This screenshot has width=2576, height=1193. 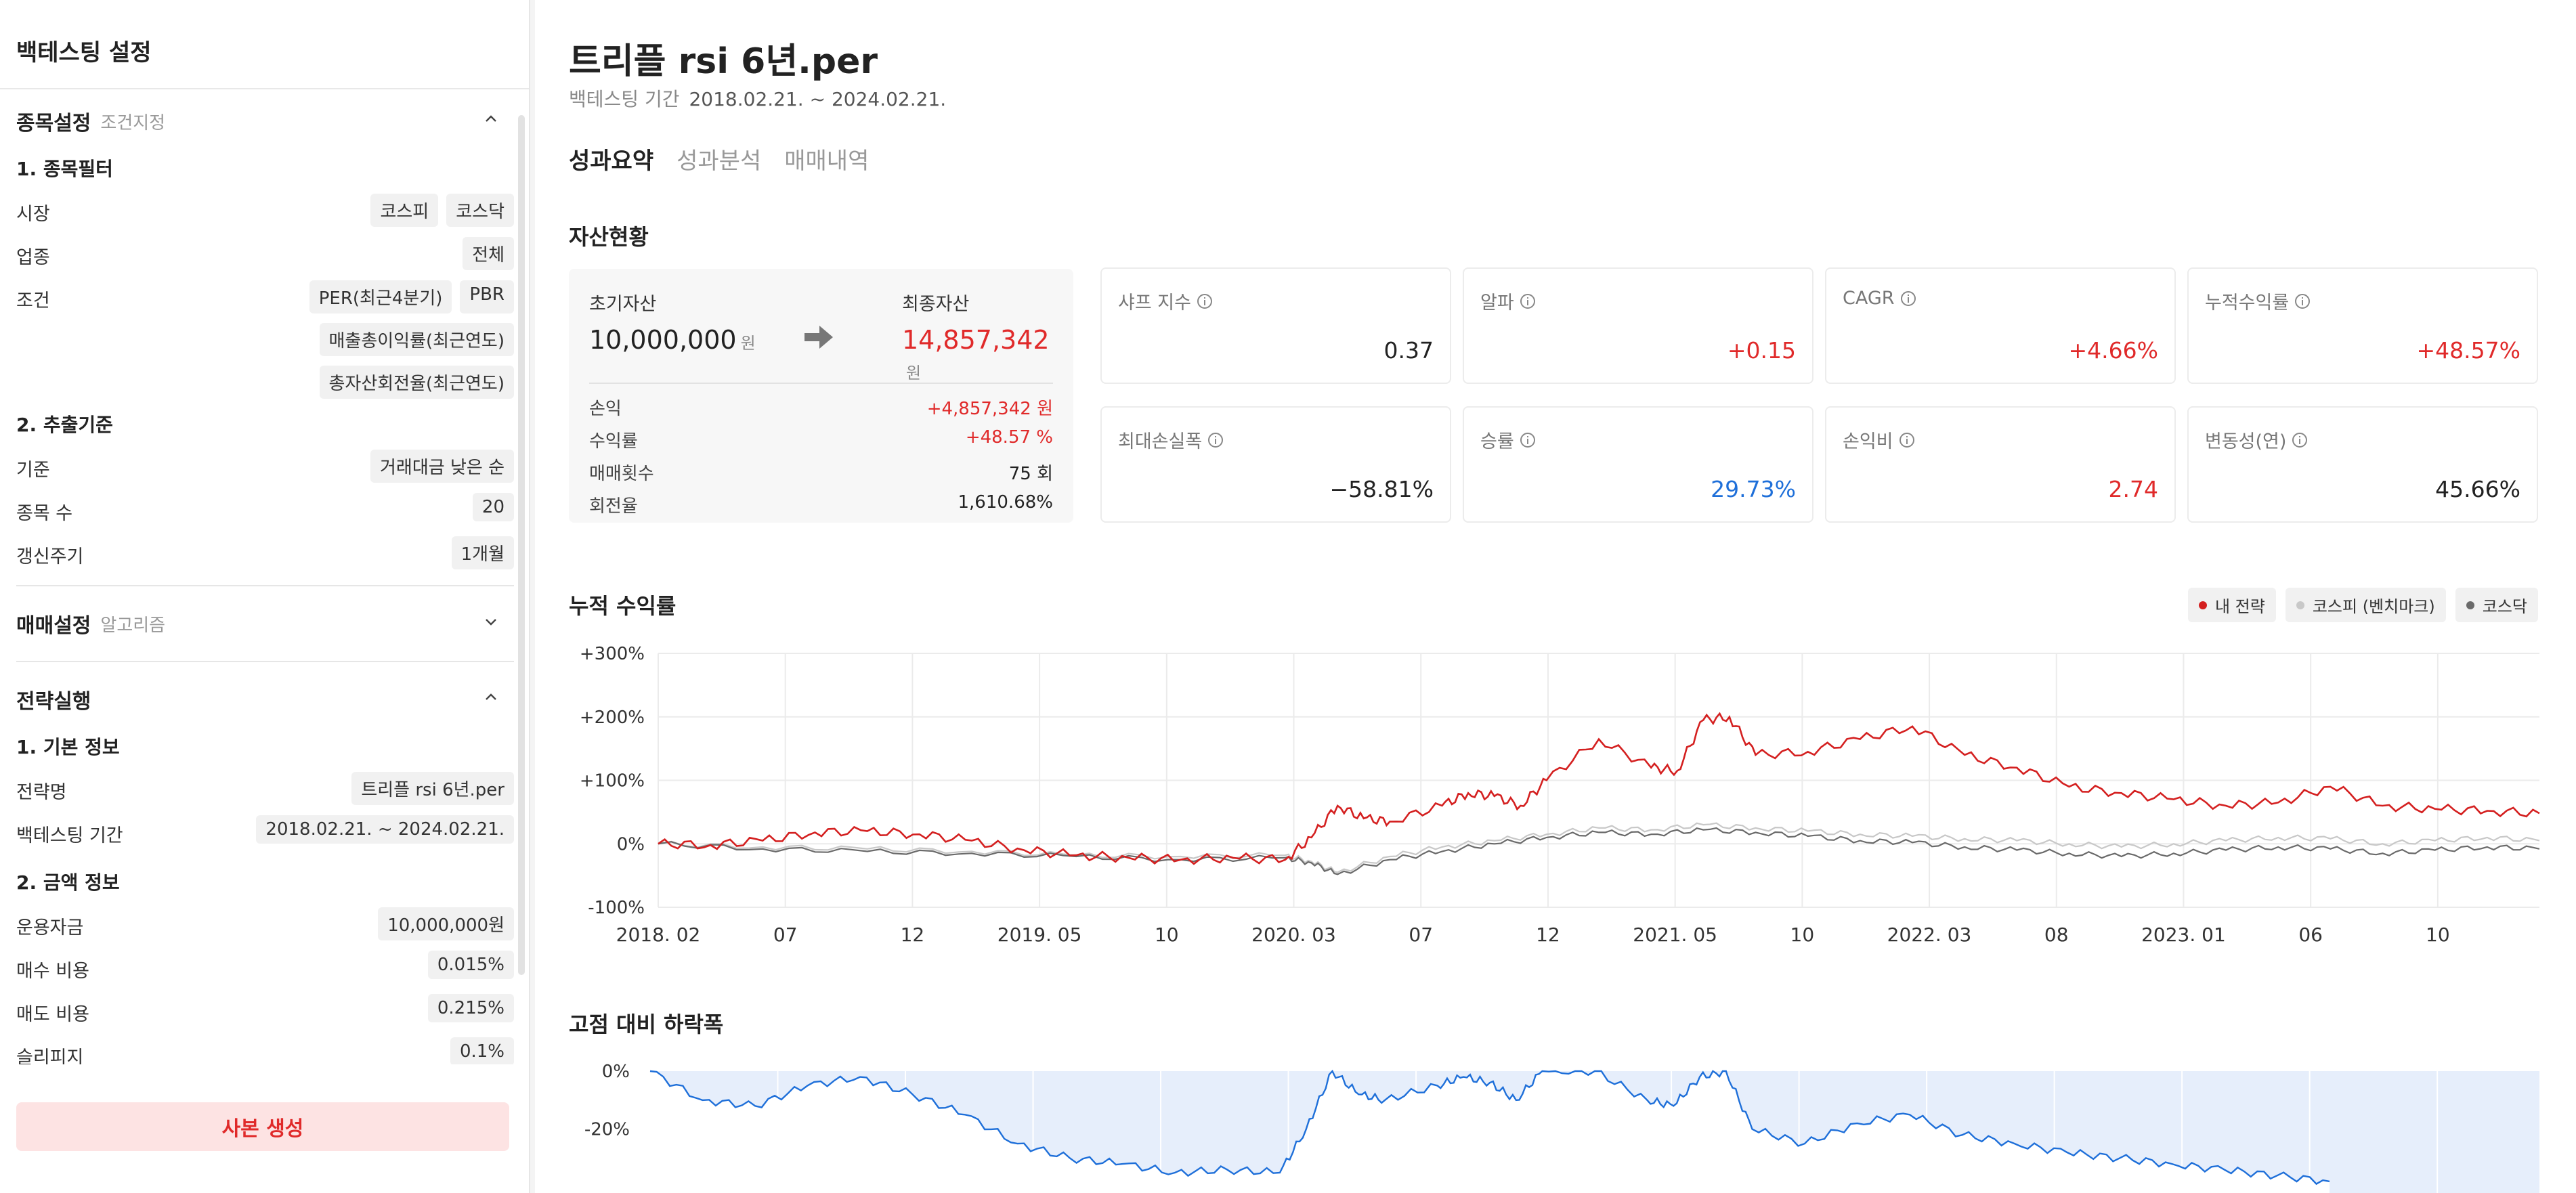 What do you see at coordinates (1638, 464) in the screenshot?
I see `metric-card-win-rate: 승률 29.73%` at bounding box center [1638, 464].